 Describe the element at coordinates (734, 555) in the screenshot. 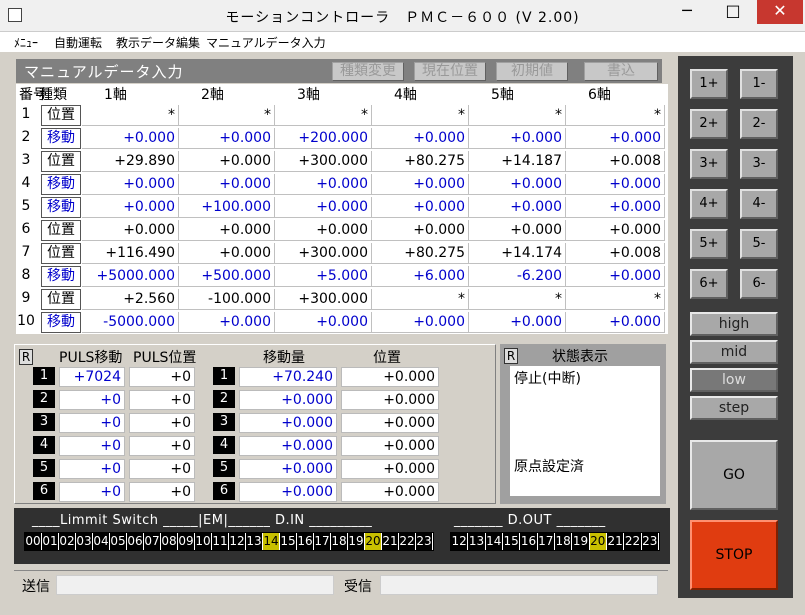

I see `stop-button: STOP` at that location.